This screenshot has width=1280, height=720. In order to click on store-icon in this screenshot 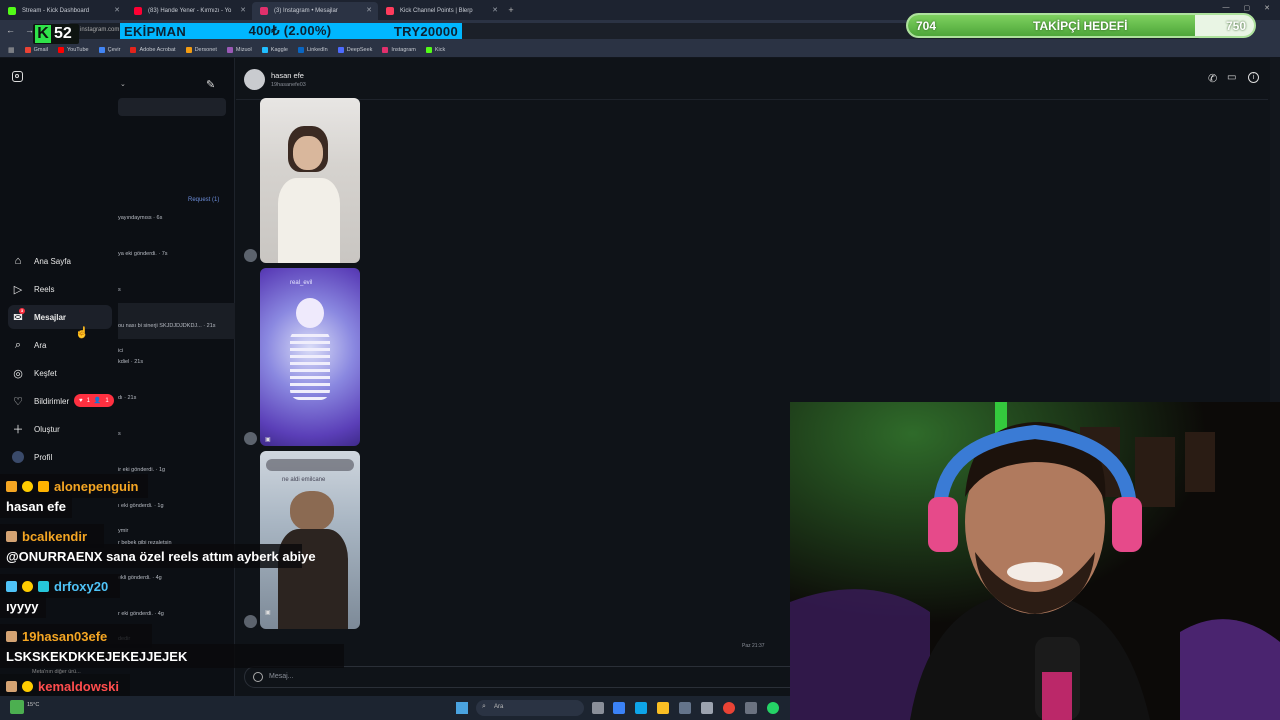, I will do `click(685, 708)`.